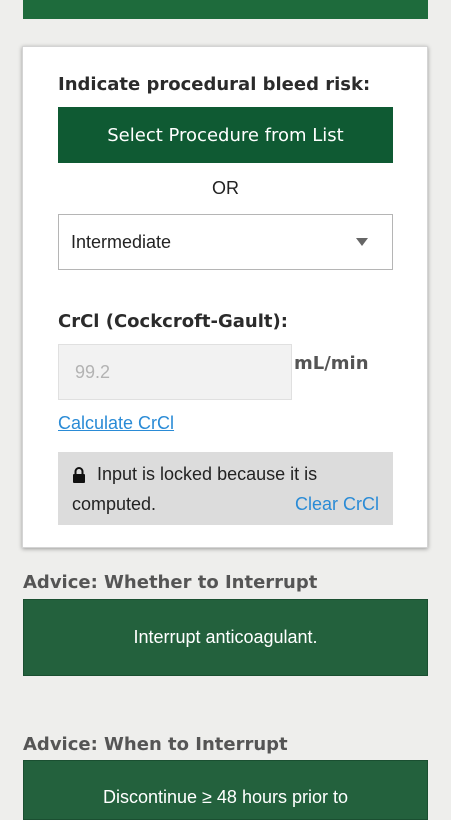  What do you see at coordinates (170, 582) in the screenshot?
I see `advice-interrupt-title: Advice: Whether to Interrupt` at bounding box center [170, 582].